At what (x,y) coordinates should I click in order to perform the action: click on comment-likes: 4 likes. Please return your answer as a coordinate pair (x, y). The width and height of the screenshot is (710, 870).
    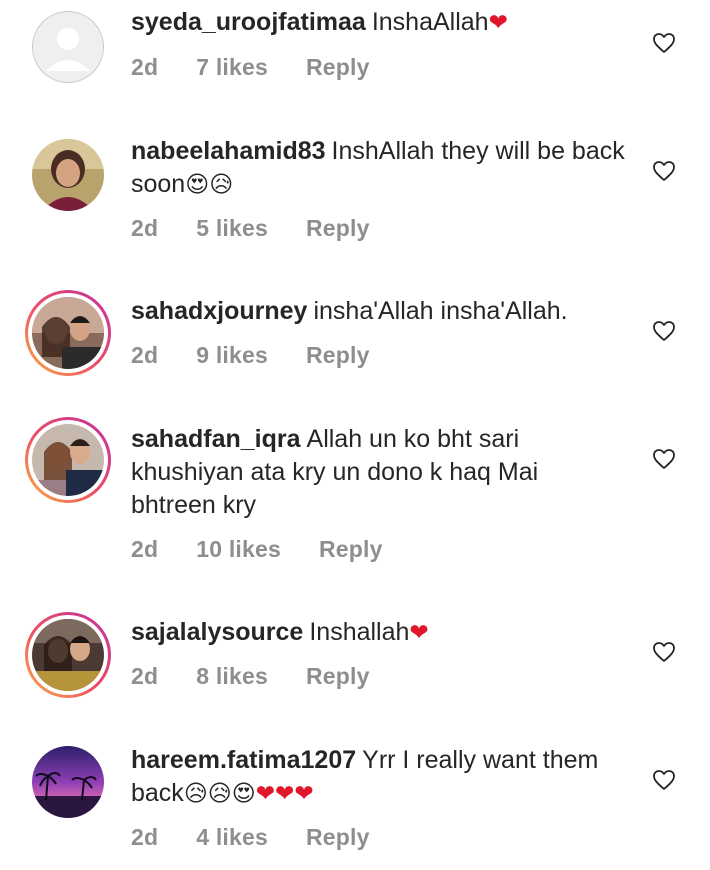
    Looking at the image, I should click on (232, 837).